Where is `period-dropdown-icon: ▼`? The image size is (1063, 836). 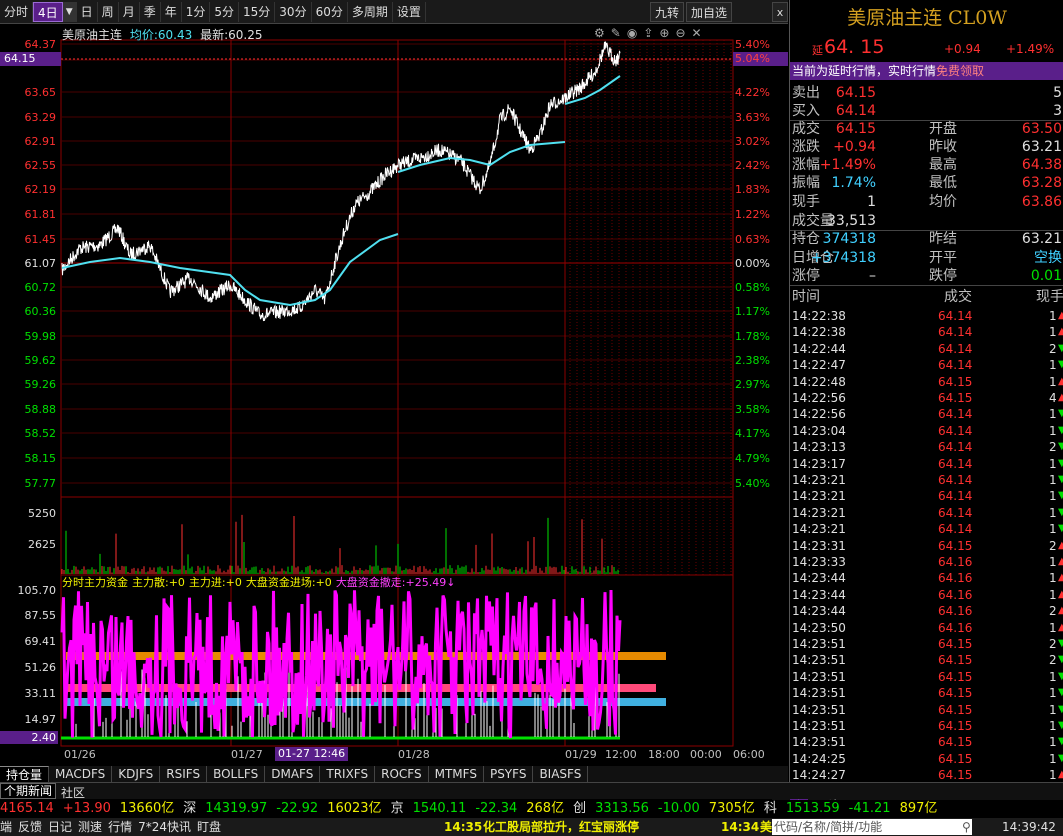 period-dropdown-icon: ▼ is located at coordinates (69, 11).